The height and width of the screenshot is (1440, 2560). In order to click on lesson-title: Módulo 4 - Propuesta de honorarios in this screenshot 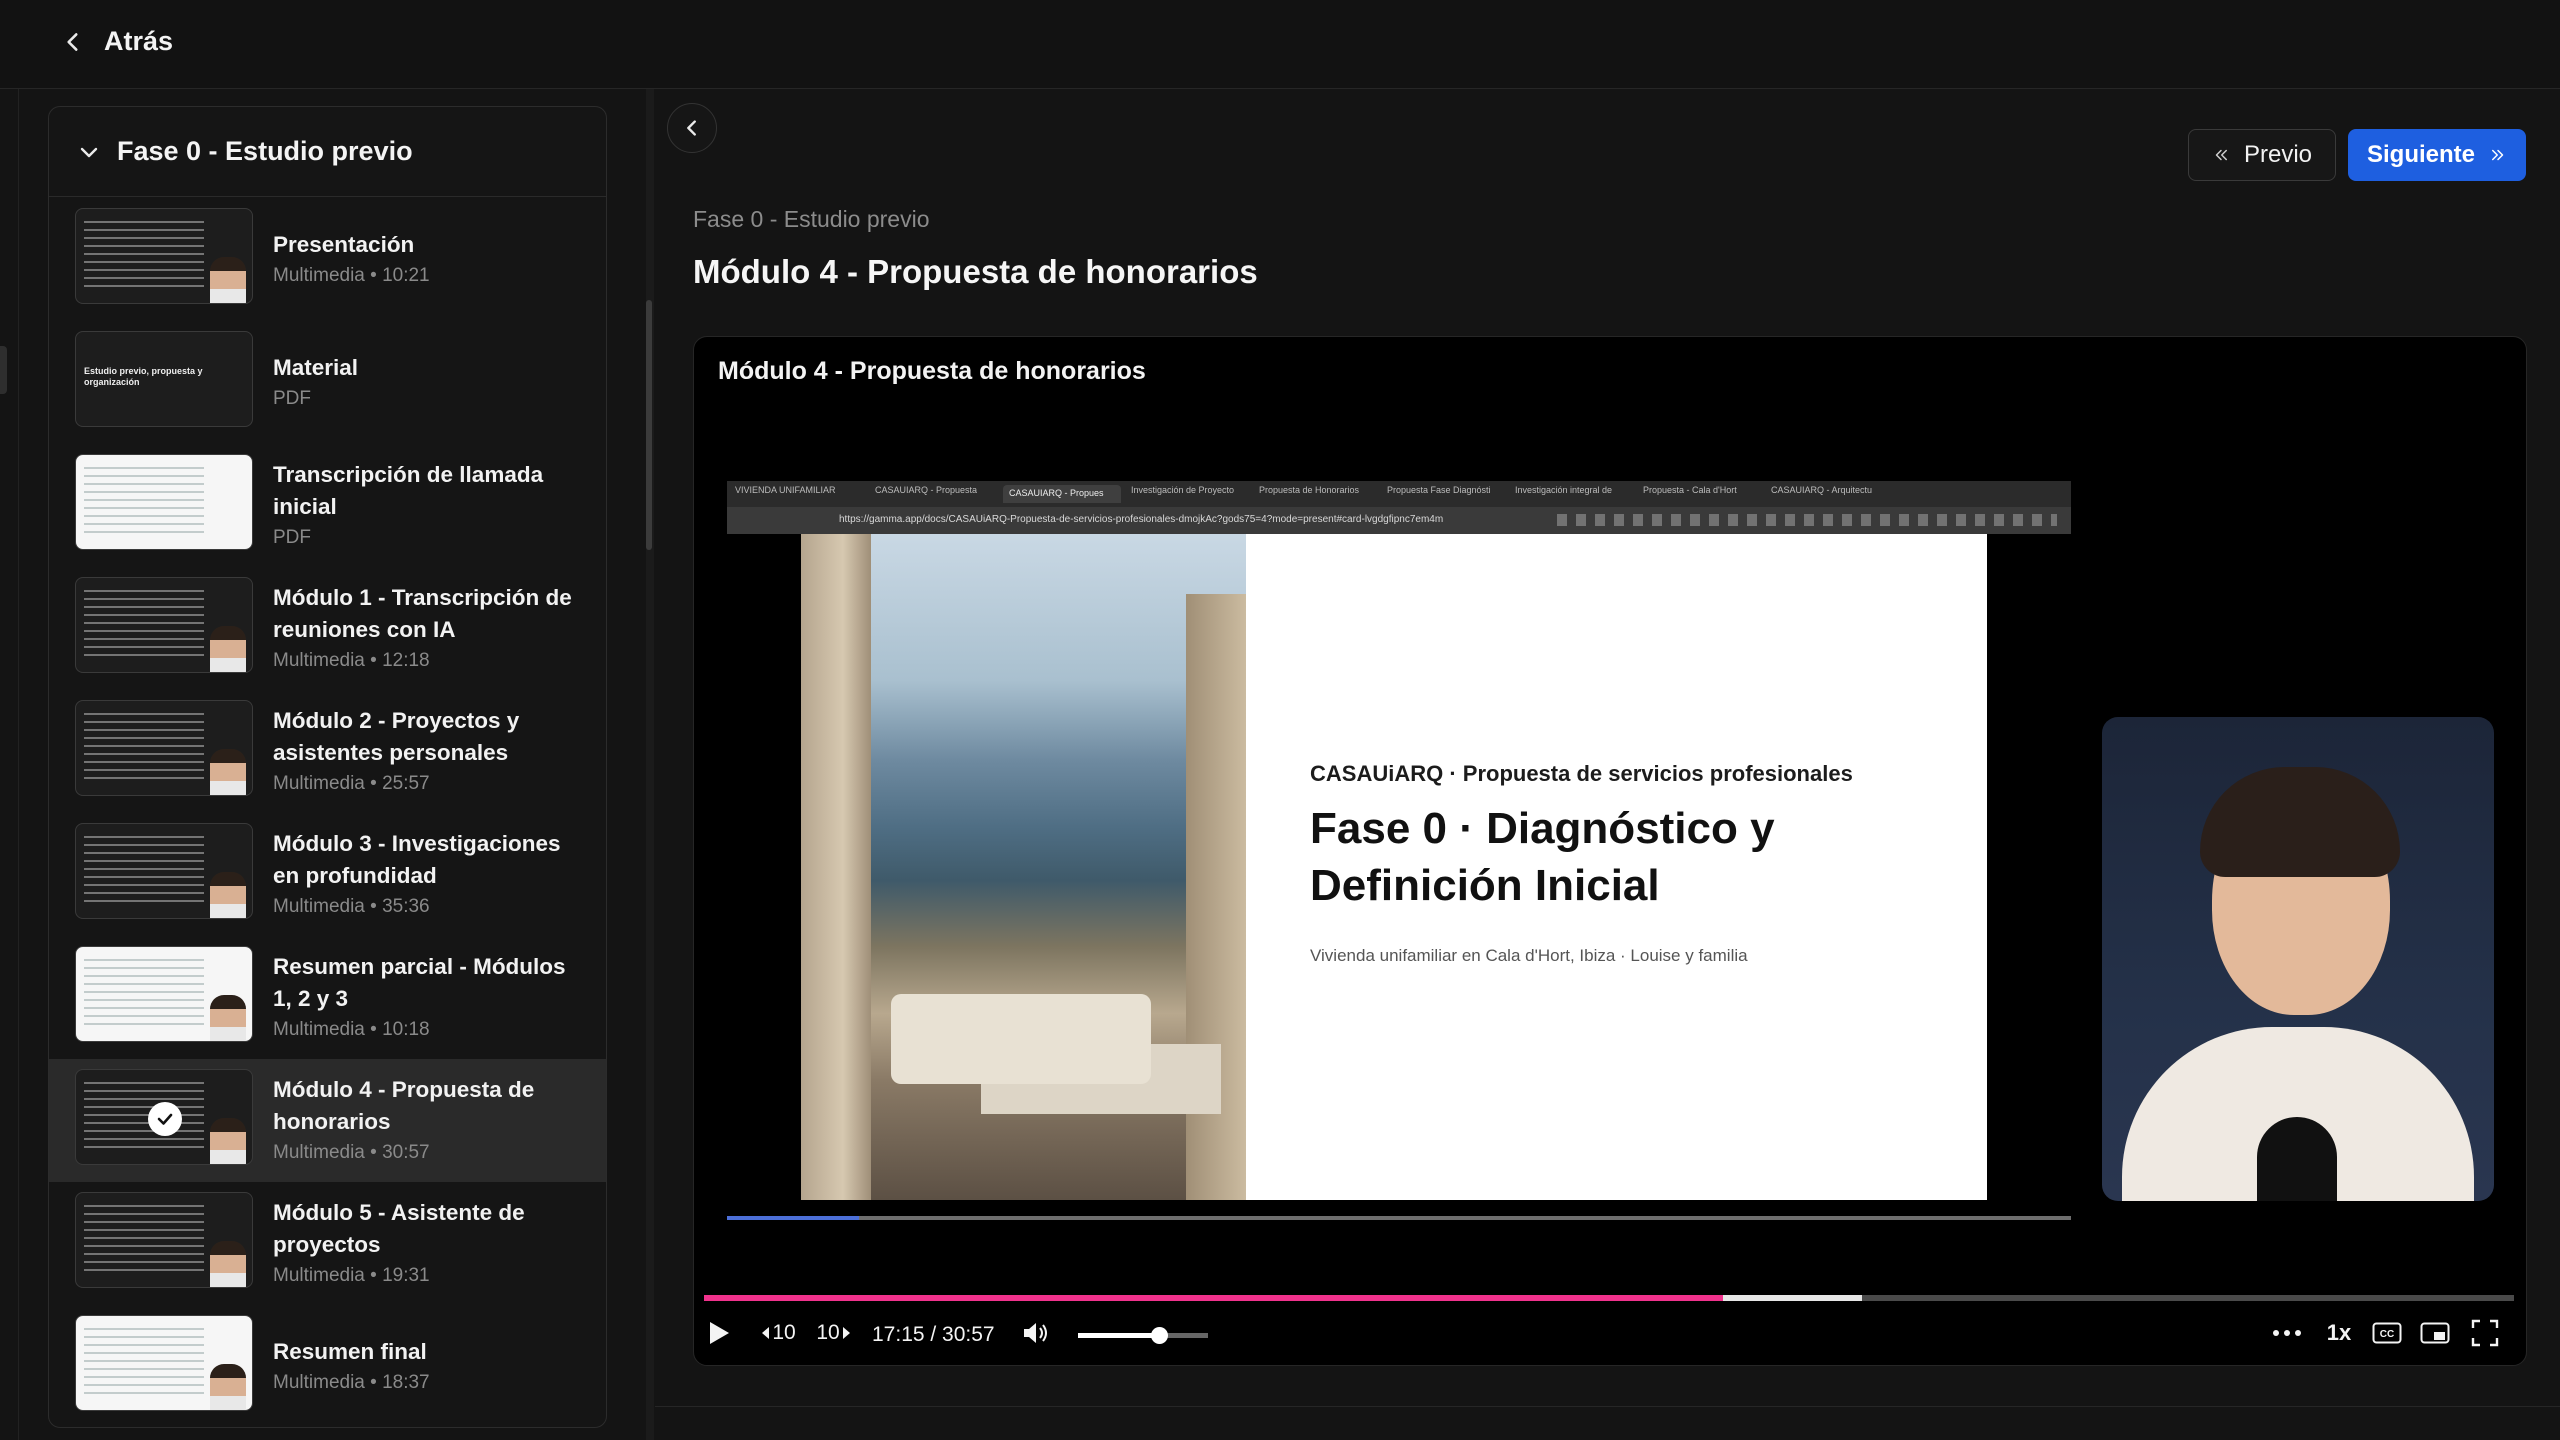, I will do `click(404, 1105)`.